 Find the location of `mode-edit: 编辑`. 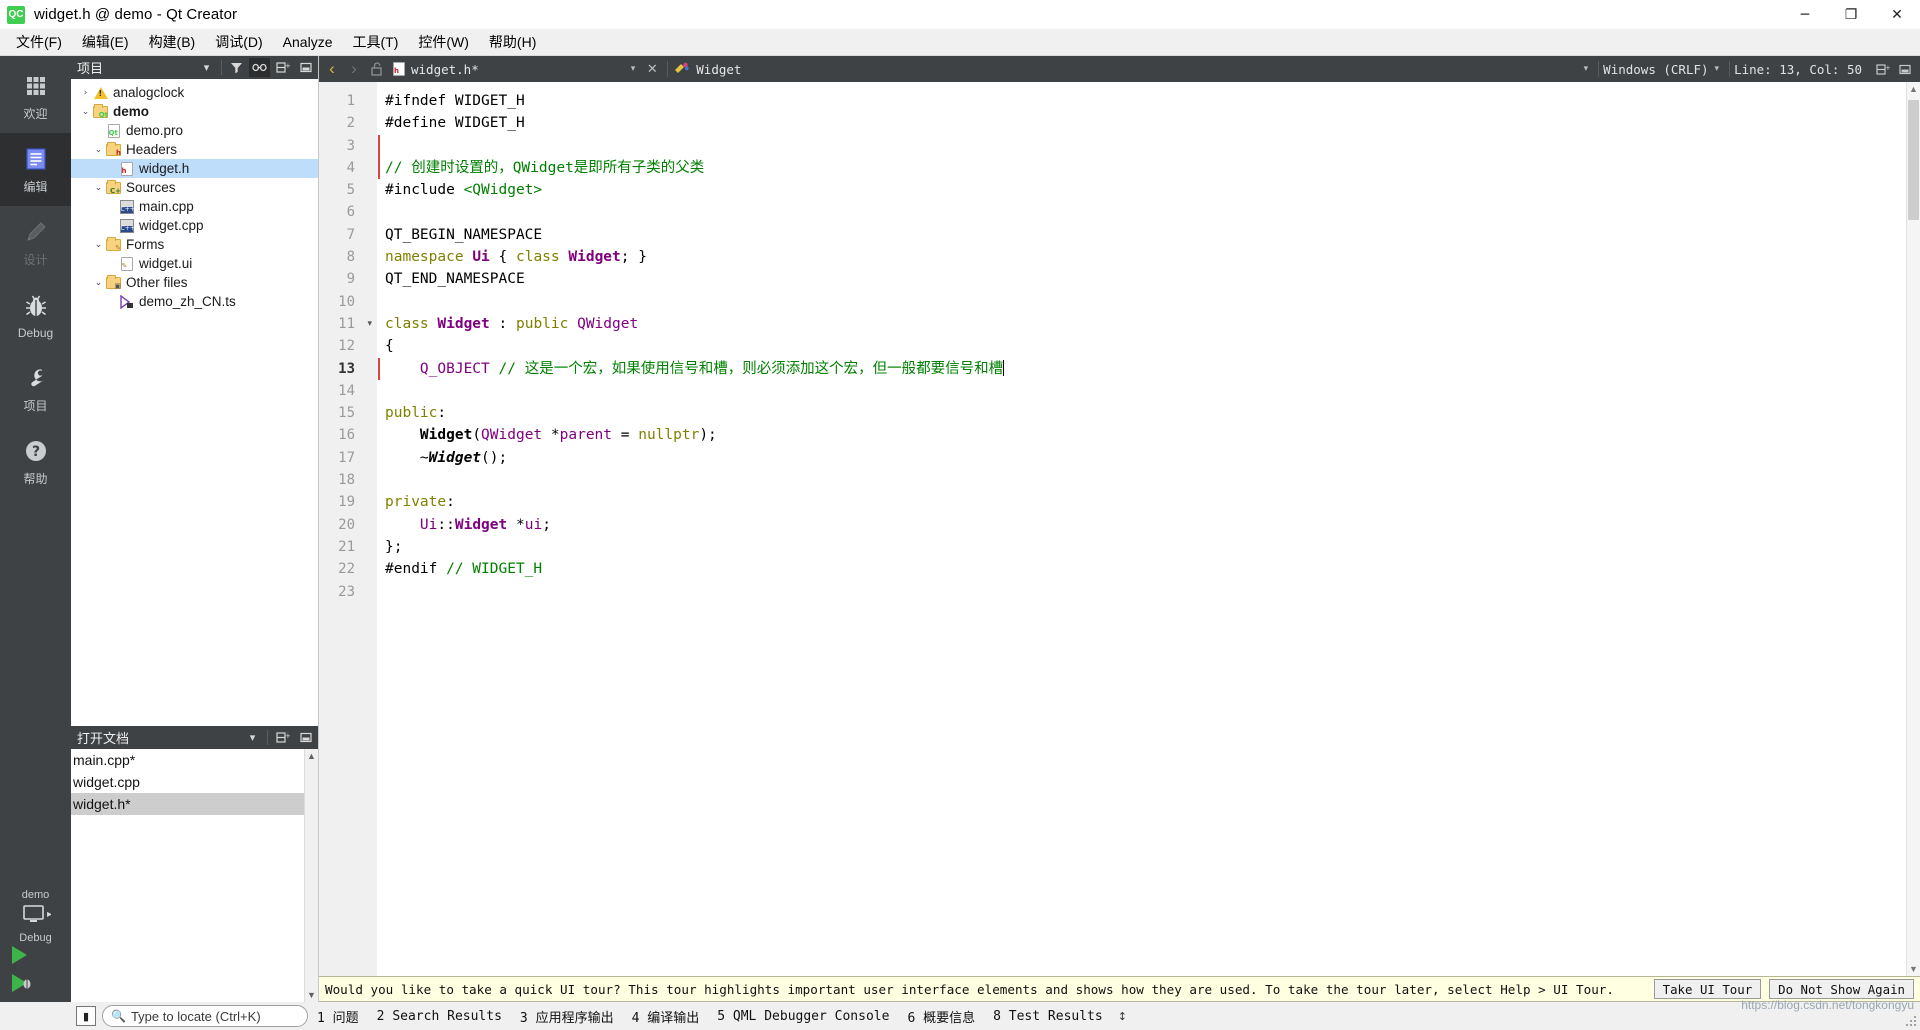

mode-edit: 编辑 is located at coordinates (35, 169).